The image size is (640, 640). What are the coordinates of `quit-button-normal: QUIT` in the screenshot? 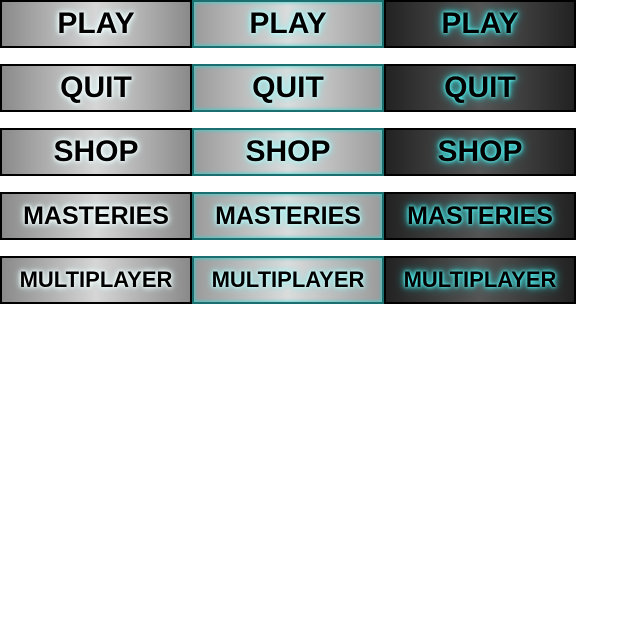 It's located at (96, 88).